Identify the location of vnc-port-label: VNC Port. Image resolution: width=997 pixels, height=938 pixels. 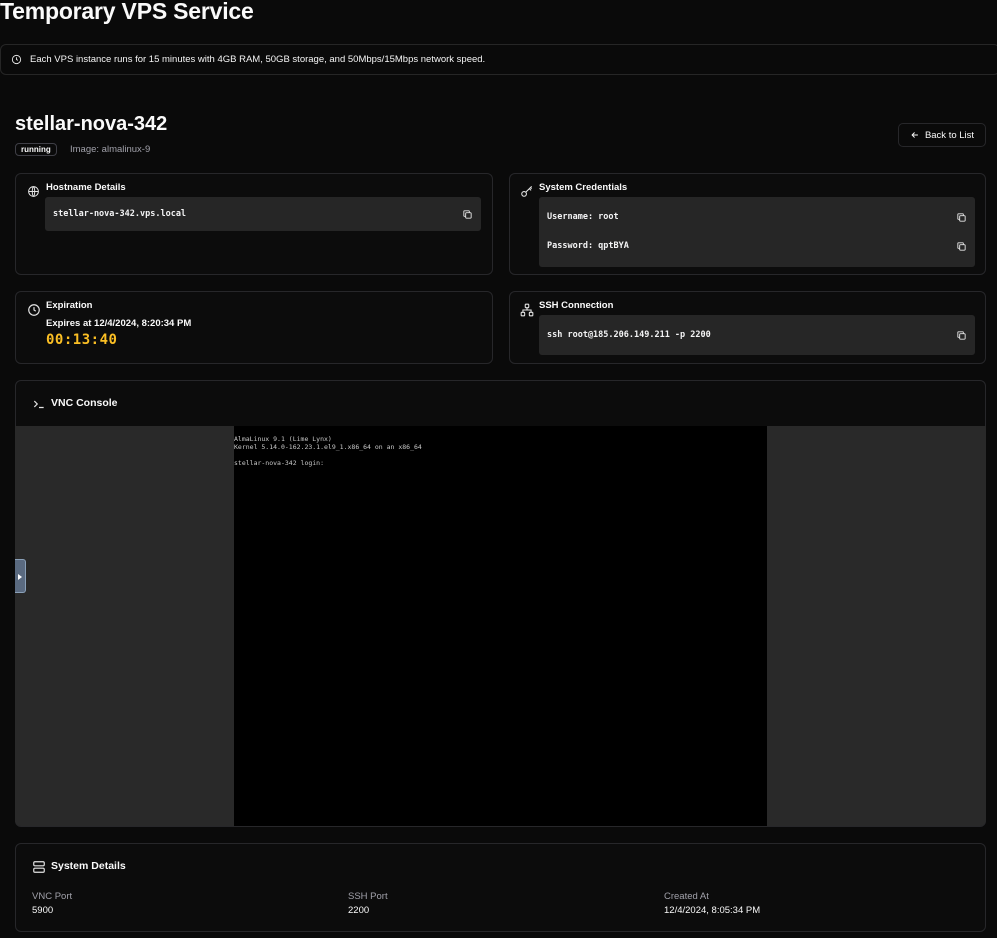
(52, 896).